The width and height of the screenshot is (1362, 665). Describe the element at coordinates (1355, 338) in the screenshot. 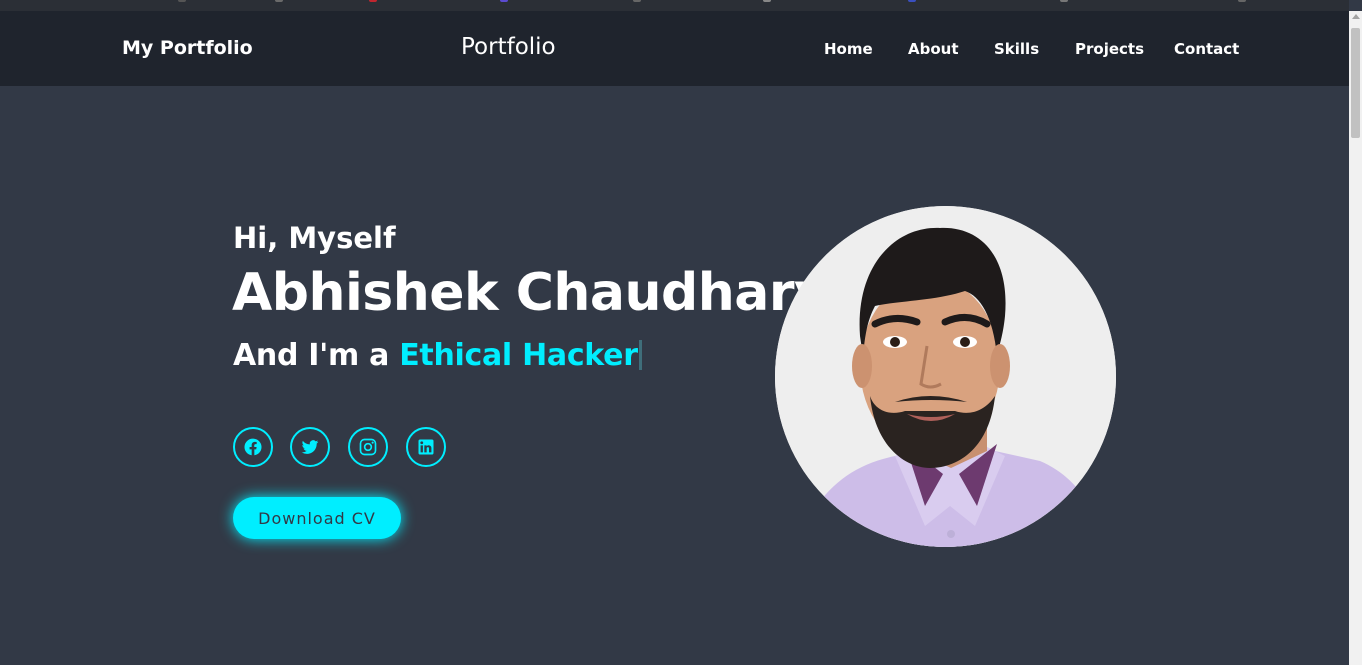

I see `page-scrollbar` at that location.